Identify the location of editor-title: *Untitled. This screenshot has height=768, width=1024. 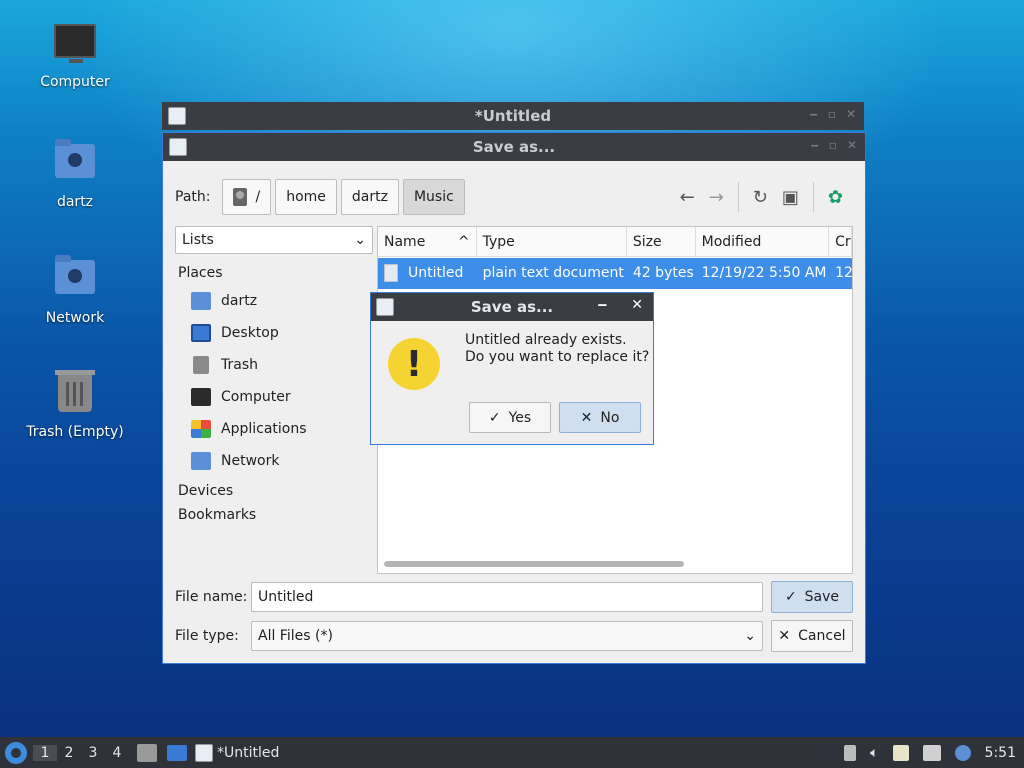
(513, 116).